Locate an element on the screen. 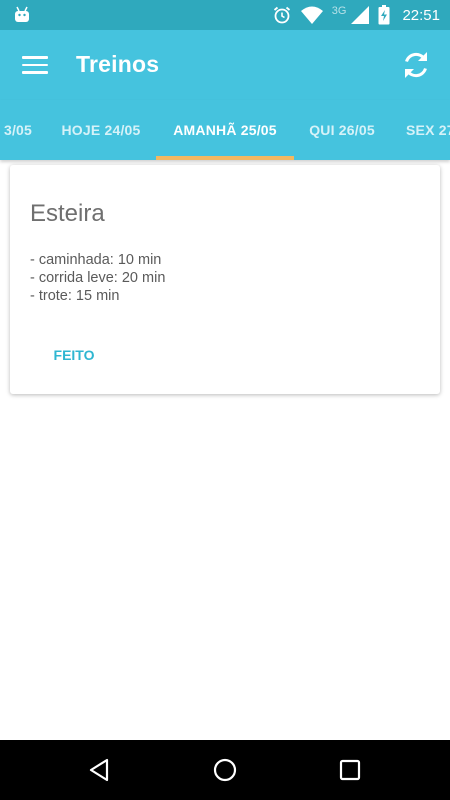  workout-line: - caminhada: 10 min is located at coordinates (96, 260).